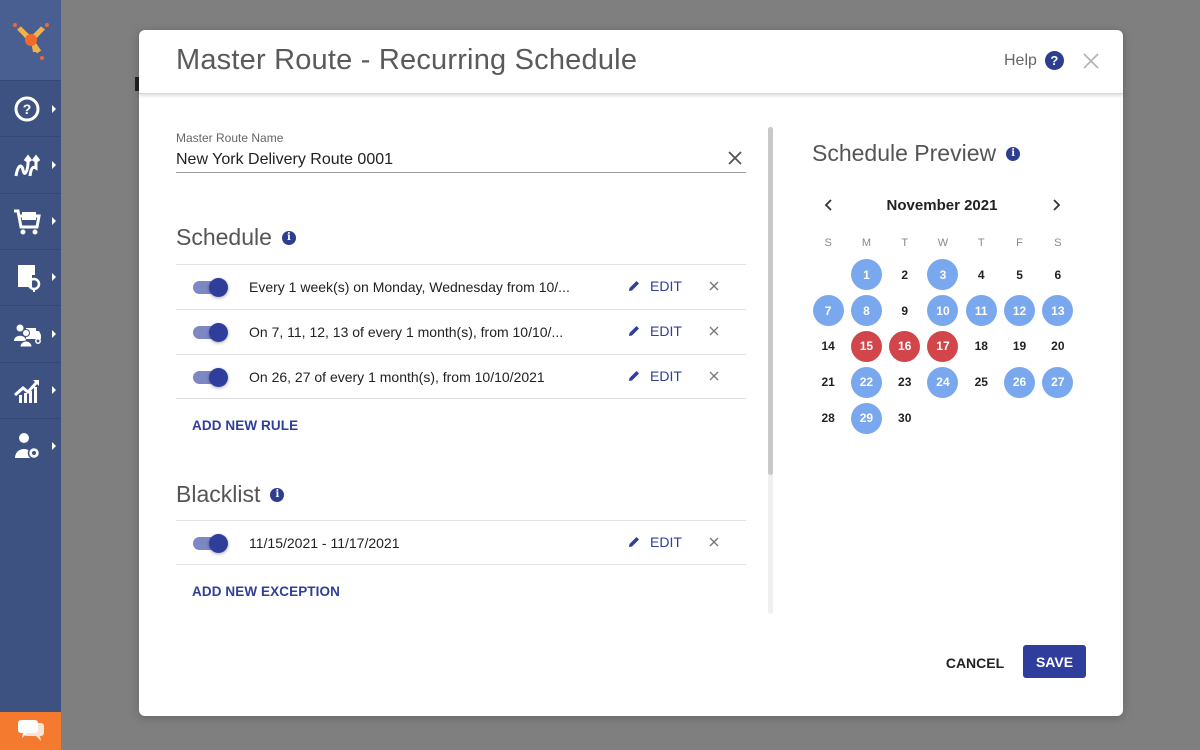 This screenshot has height=750, width=1200. What do you see at coordinates (277, 494) in the screenshot?
I see `blacklist-info-icon: i` at bounding box center [277, 494].